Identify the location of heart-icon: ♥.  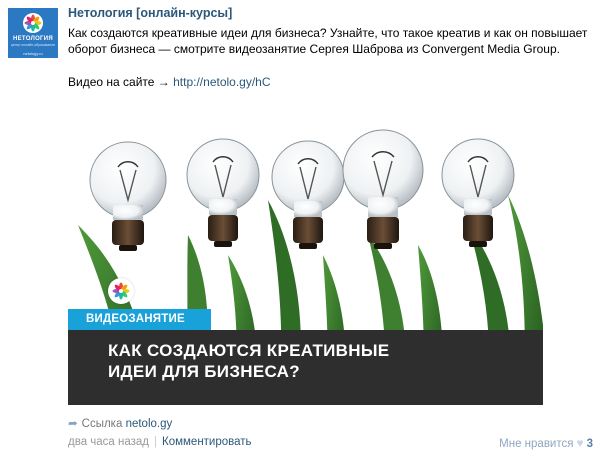
(580, 443).